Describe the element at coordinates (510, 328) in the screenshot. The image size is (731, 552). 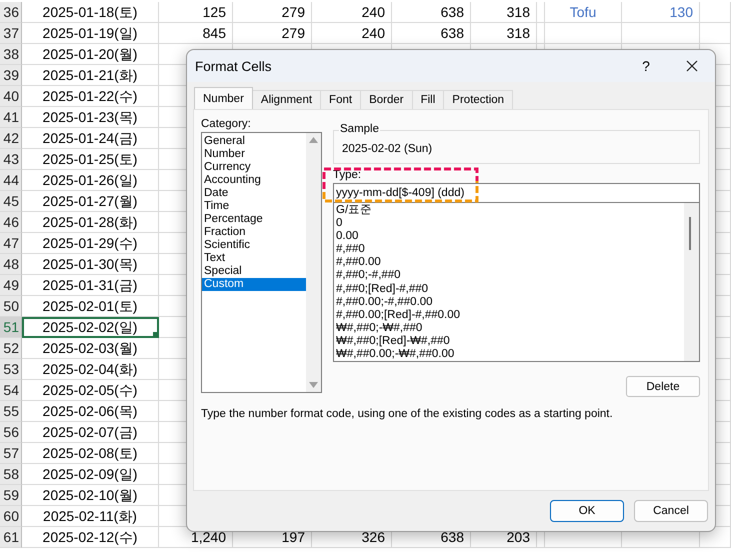
I see `format-item: ₩#,##0;-₩#,##0` at that location.